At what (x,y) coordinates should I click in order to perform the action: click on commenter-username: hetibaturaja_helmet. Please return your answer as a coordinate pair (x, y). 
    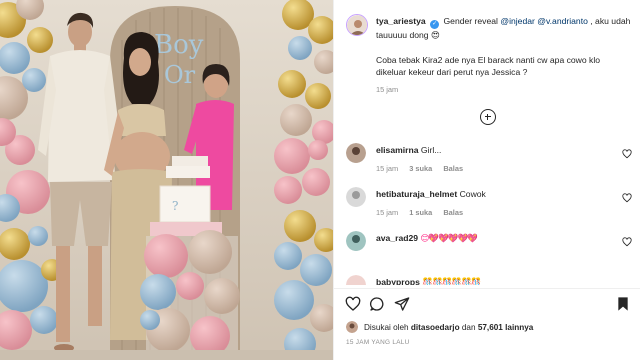
    Looking at the image, I should click on (416, 194).